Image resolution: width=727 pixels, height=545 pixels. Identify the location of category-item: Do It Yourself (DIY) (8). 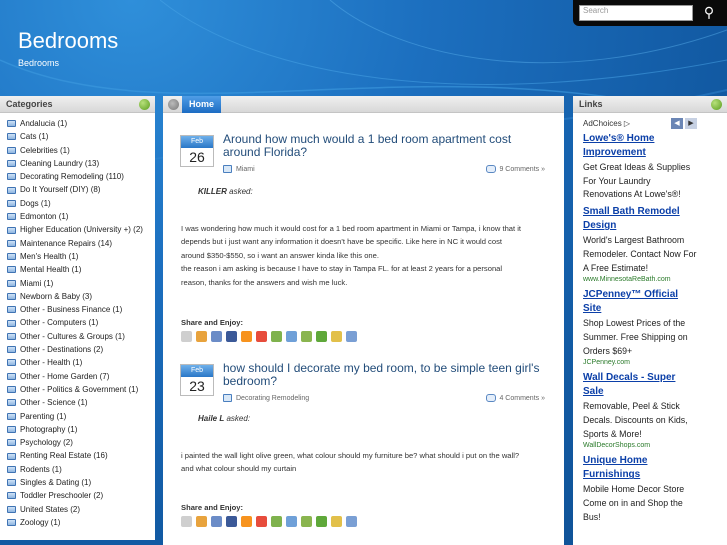
(81, 189).